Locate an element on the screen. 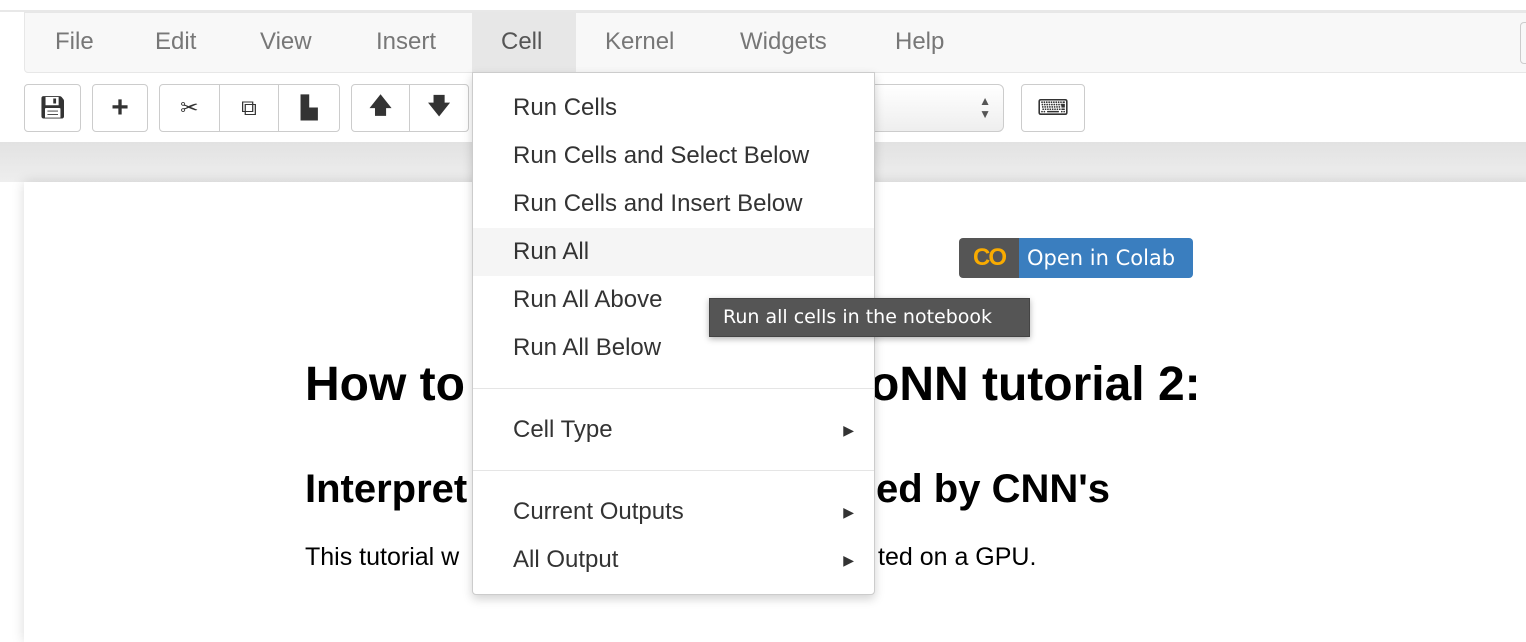 The image size is (1526, 642). move-up-button: 🡅 is located at coordinates (381, 108).